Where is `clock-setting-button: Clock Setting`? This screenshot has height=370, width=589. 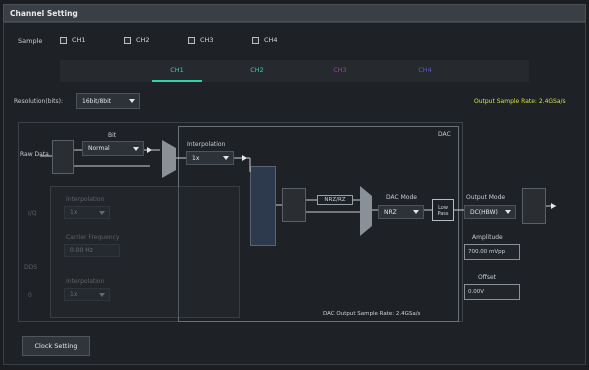 clock-setting-button: Clock Setting is located at coordinates (56, 346).